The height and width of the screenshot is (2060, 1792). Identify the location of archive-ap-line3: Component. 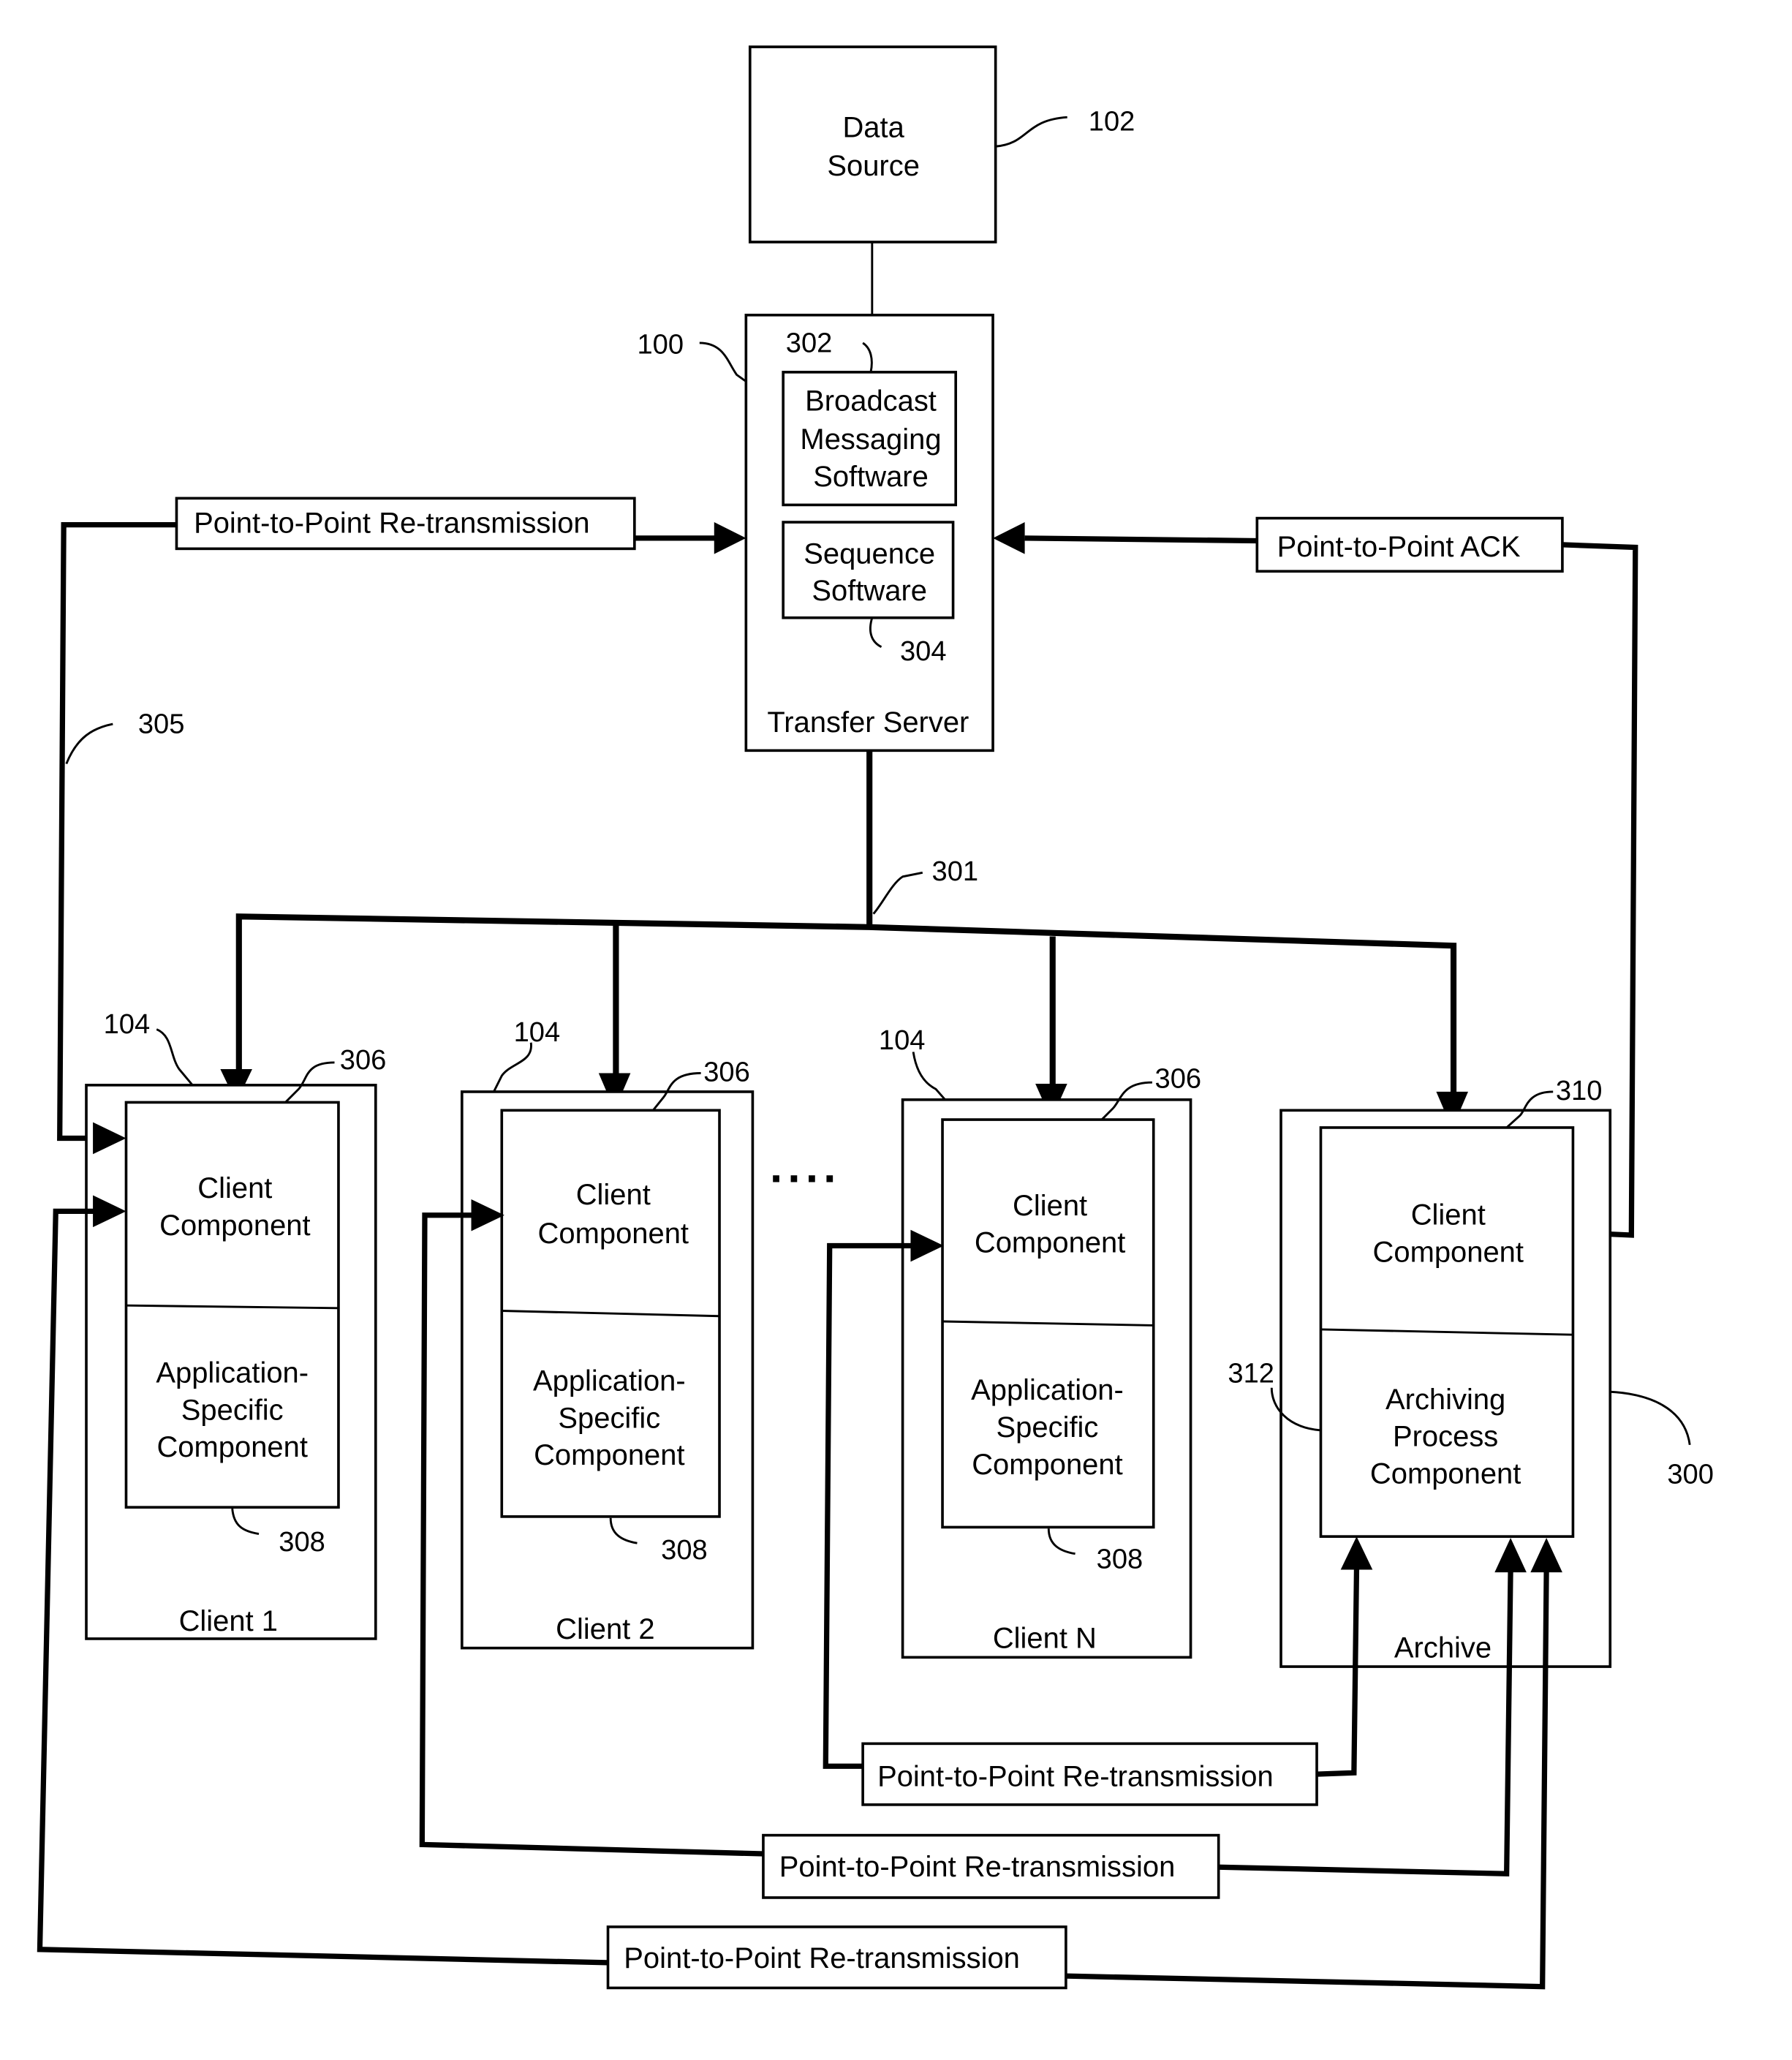
(1445, 1474).